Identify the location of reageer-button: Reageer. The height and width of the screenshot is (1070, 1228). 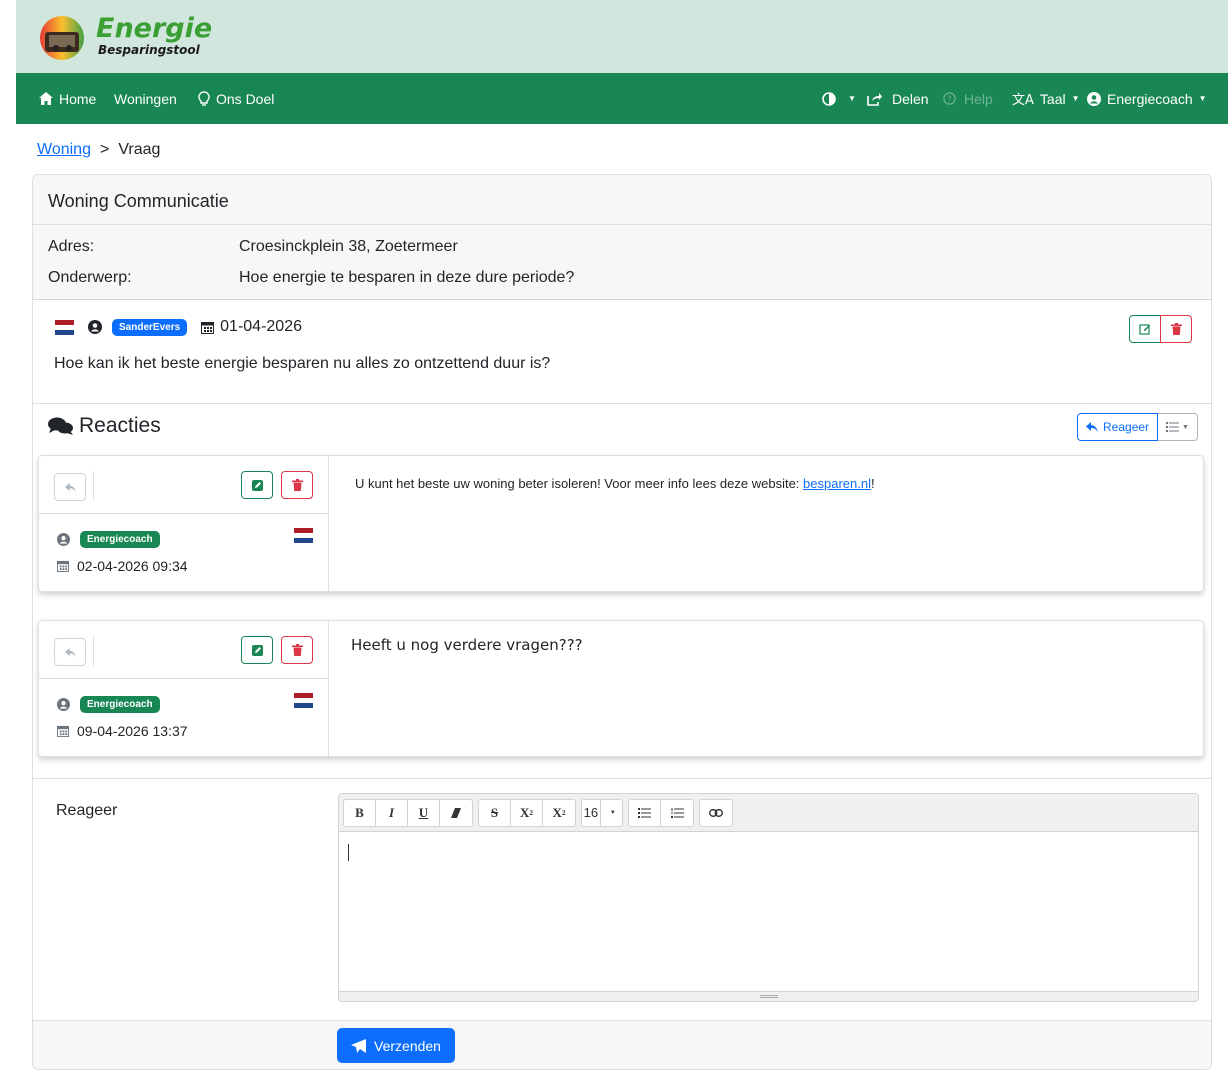
(1118, 427).